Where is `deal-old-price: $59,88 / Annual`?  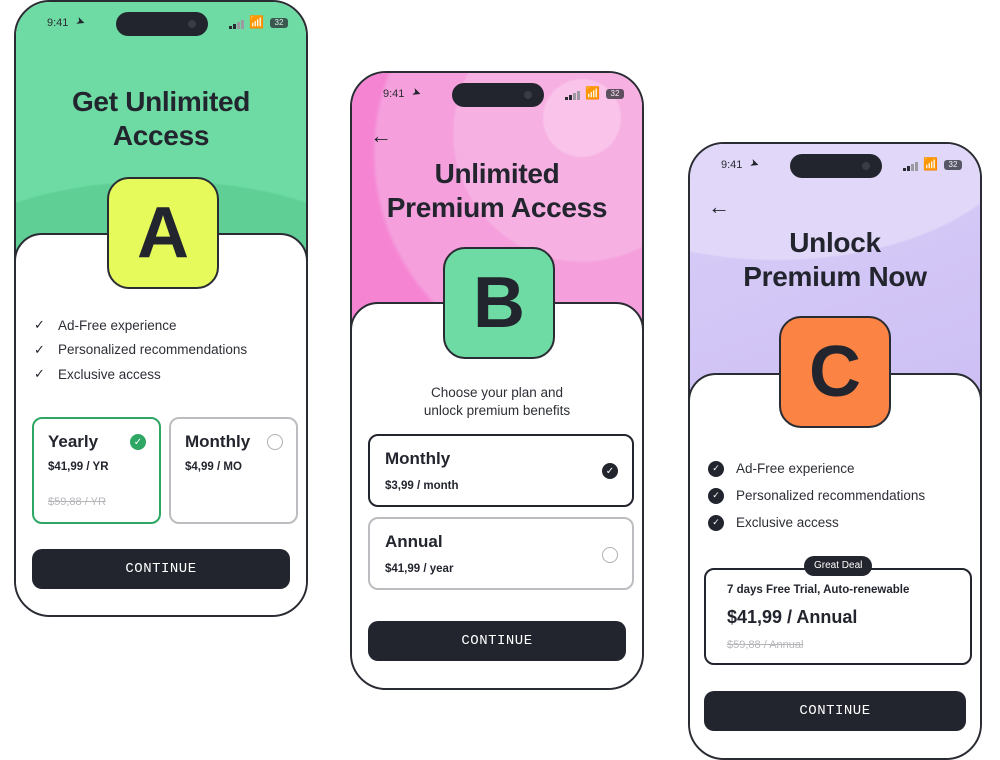 deal-old-price: $59,88 / Annual is located at coordinates (765, 645).